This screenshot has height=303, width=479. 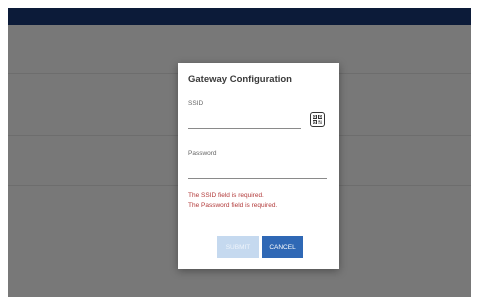 I want to click on cancel-button: CANCEL, so click(x=282, y=247).